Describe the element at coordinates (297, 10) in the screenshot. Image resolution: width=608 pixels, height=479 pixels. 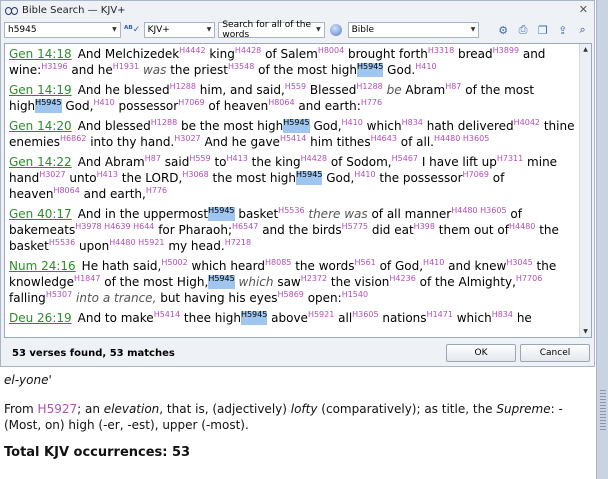
I see `title-bar: Bible Search — KJV+ ✕` at that location.